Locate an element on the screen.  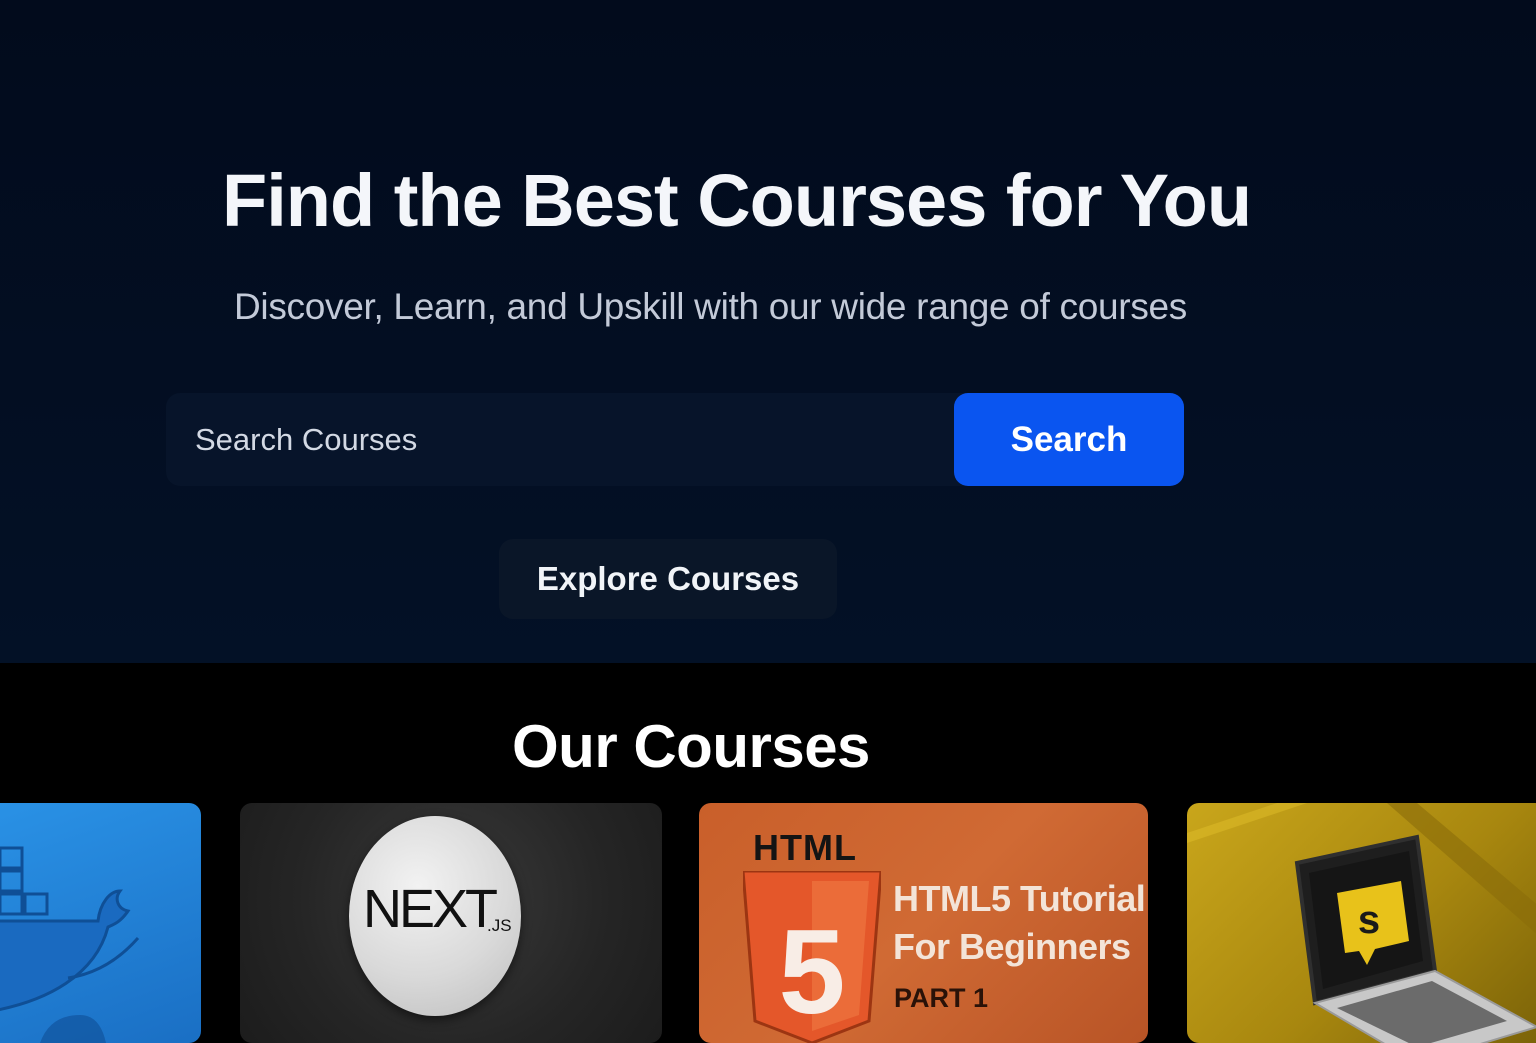
html-title-line1: HTML5 Tutorial is located at coordinates (1019, 898).